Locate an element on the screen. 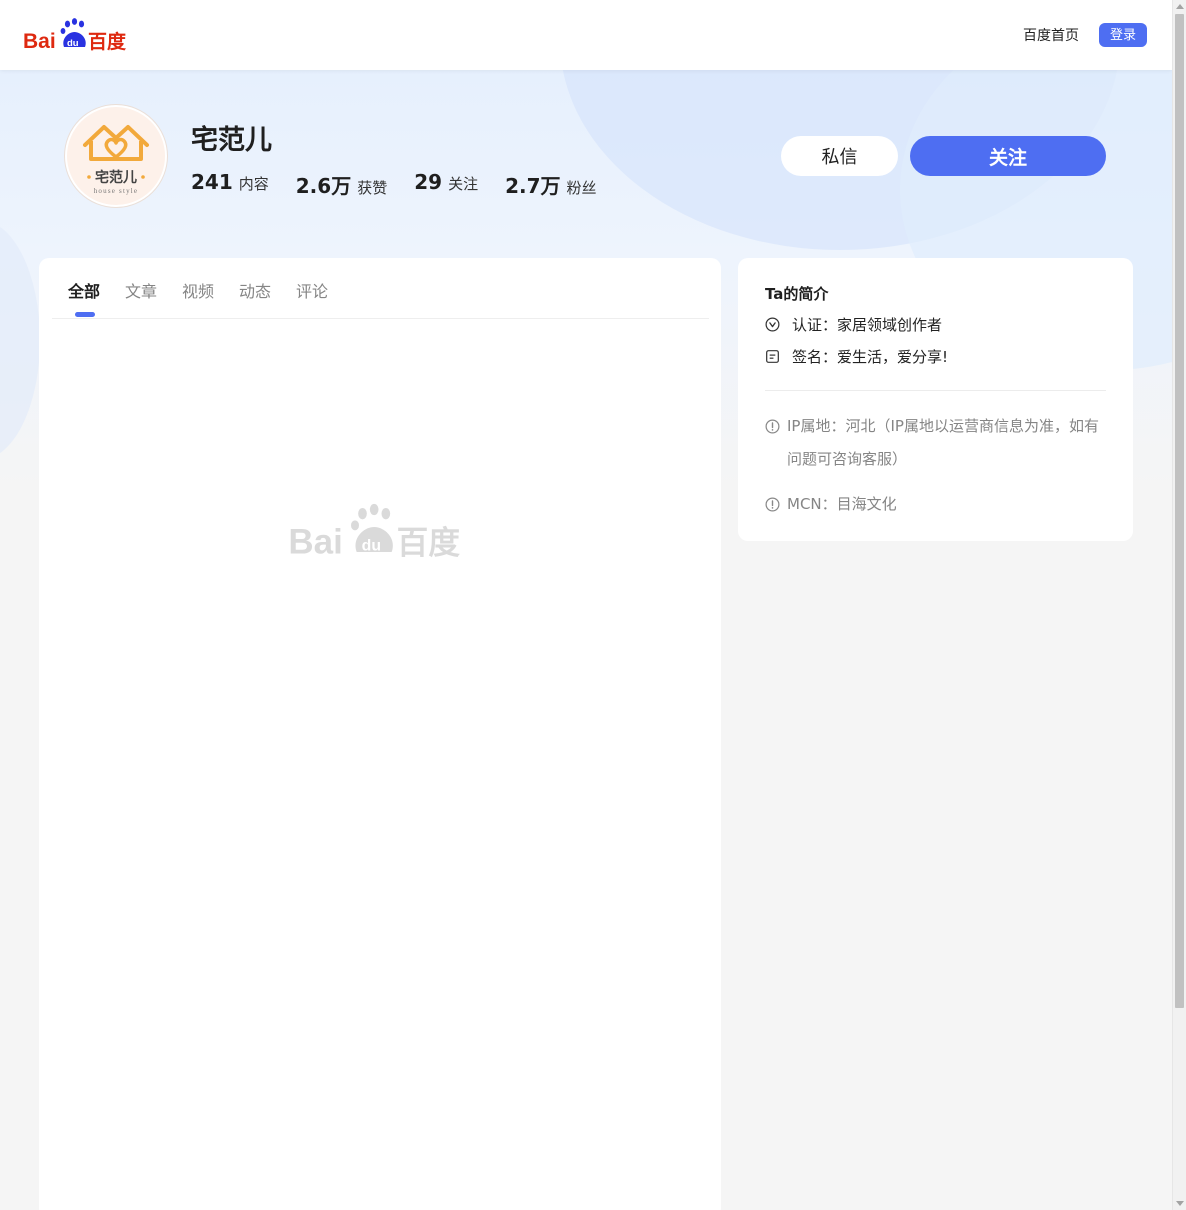 The width and height of the screenshot is (1186, 1210). certification-row: 认证：家居领域创作者 is located at coordinates (853, 324).